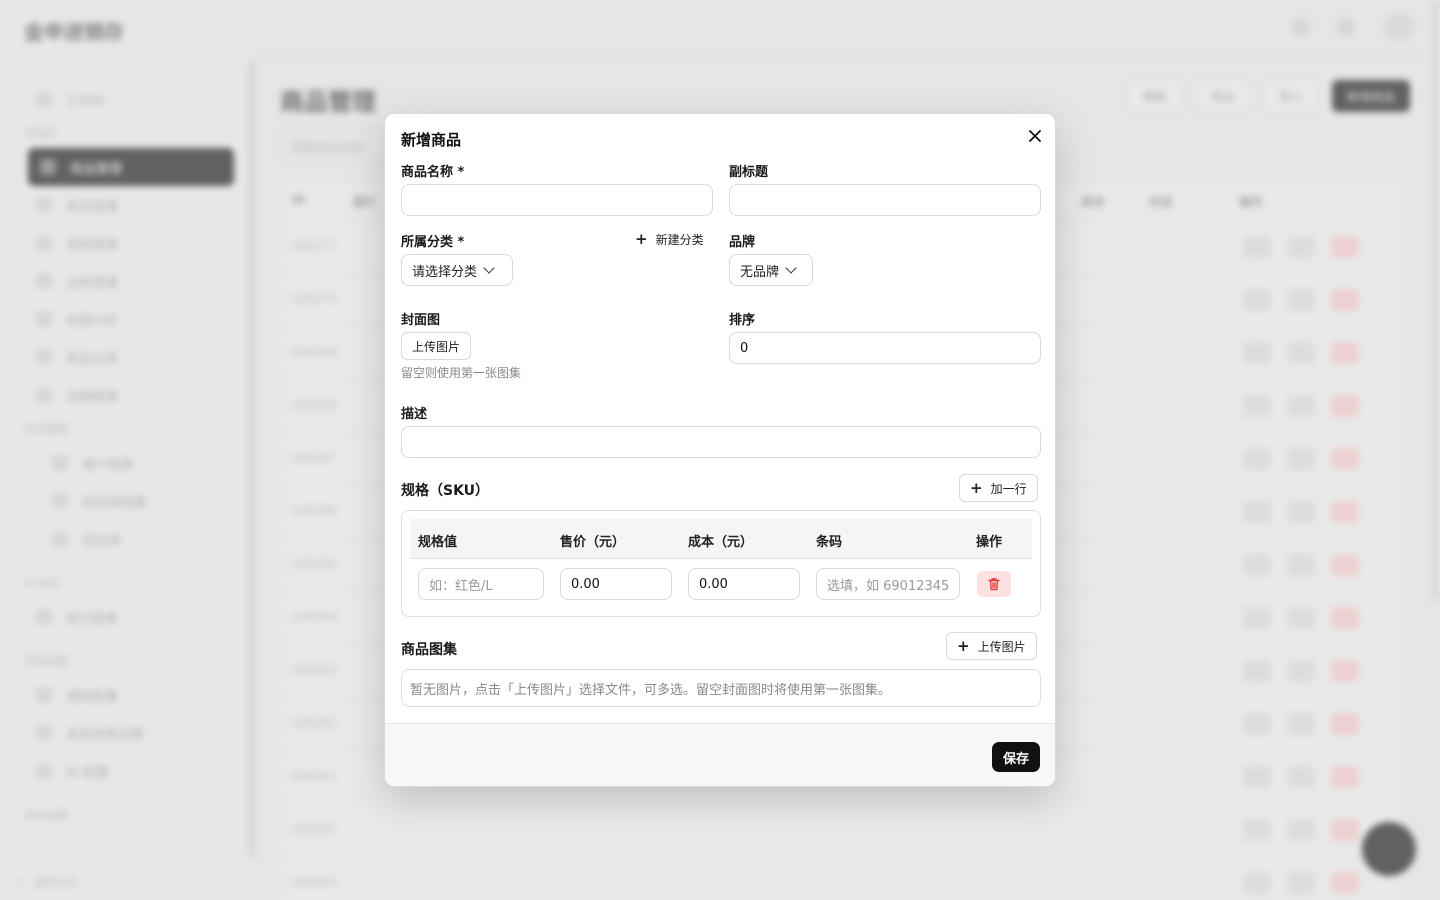 This screenshot has width=1440, height=900. What do you see at coordinates (991, 646) in the screenshot?
I see `upload-gallery-button: + 上传图片` at bounding box center [991, 646].